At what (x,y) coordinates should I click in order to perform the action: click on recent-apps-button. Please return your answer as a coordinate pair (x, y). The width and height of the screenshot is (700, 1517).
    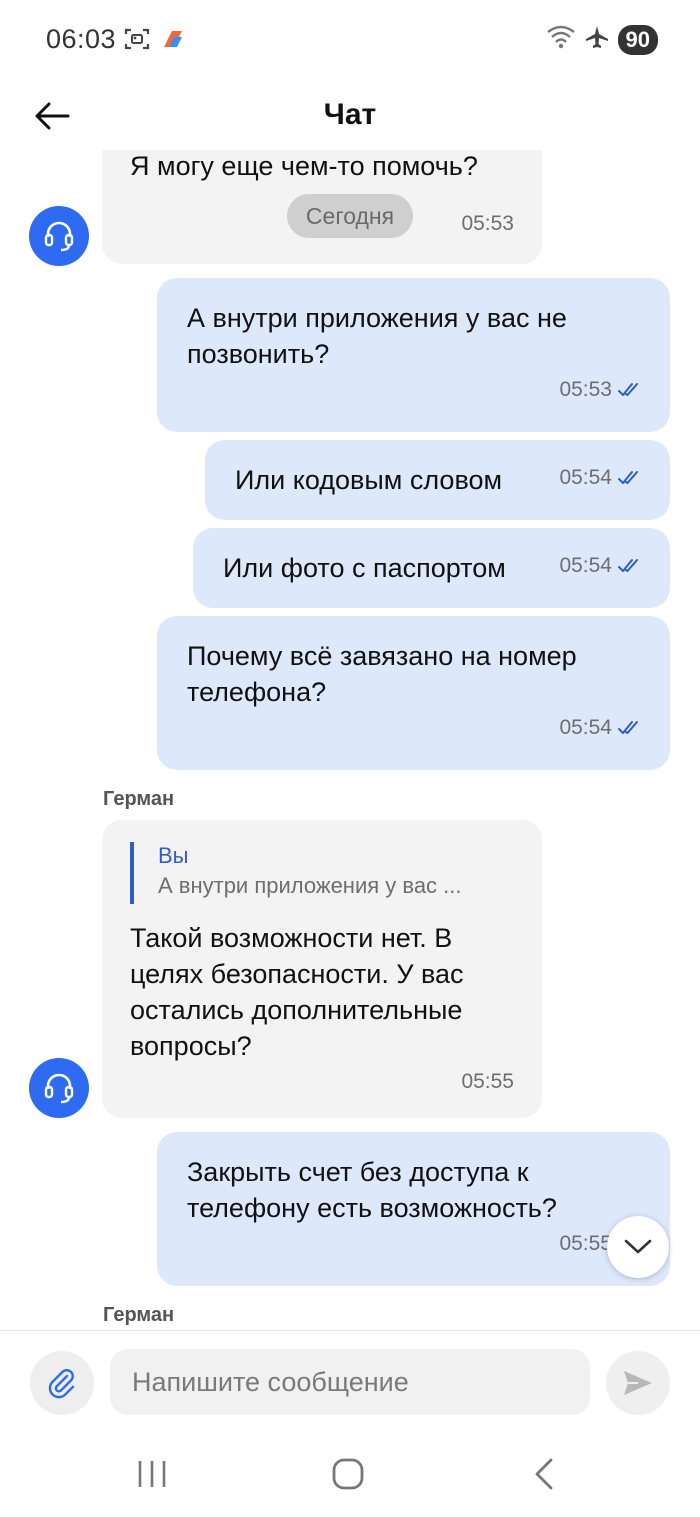
    Looking at the image, I should click on (152, 1474).